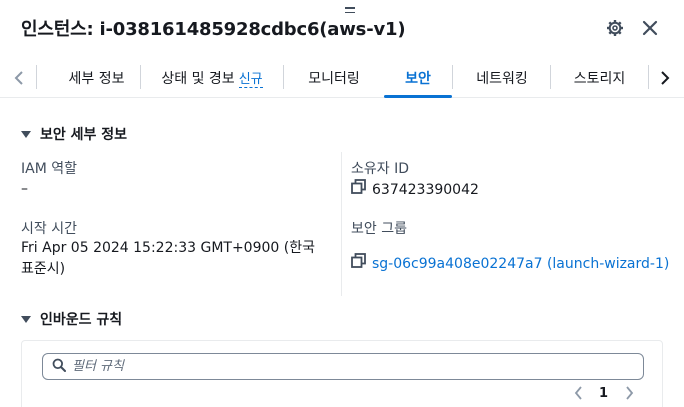  I want to click on iam-role-label: IAM 역할, so click(49, 169).